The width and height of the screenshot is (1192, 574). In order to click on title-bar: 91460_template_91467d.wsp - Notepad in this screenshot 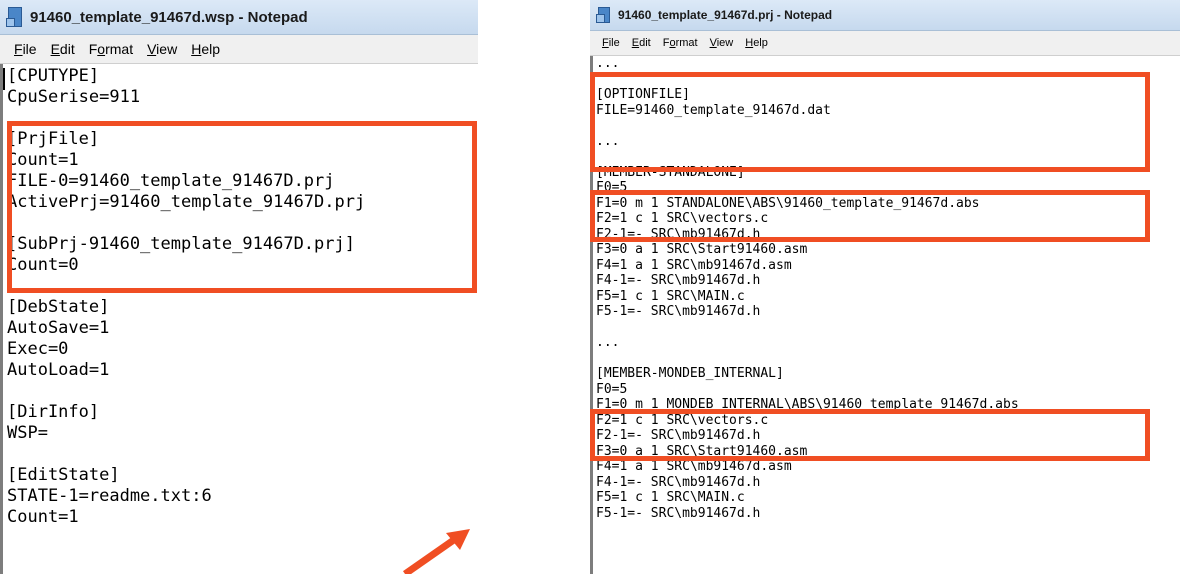, I will do `click(239, 17)`.